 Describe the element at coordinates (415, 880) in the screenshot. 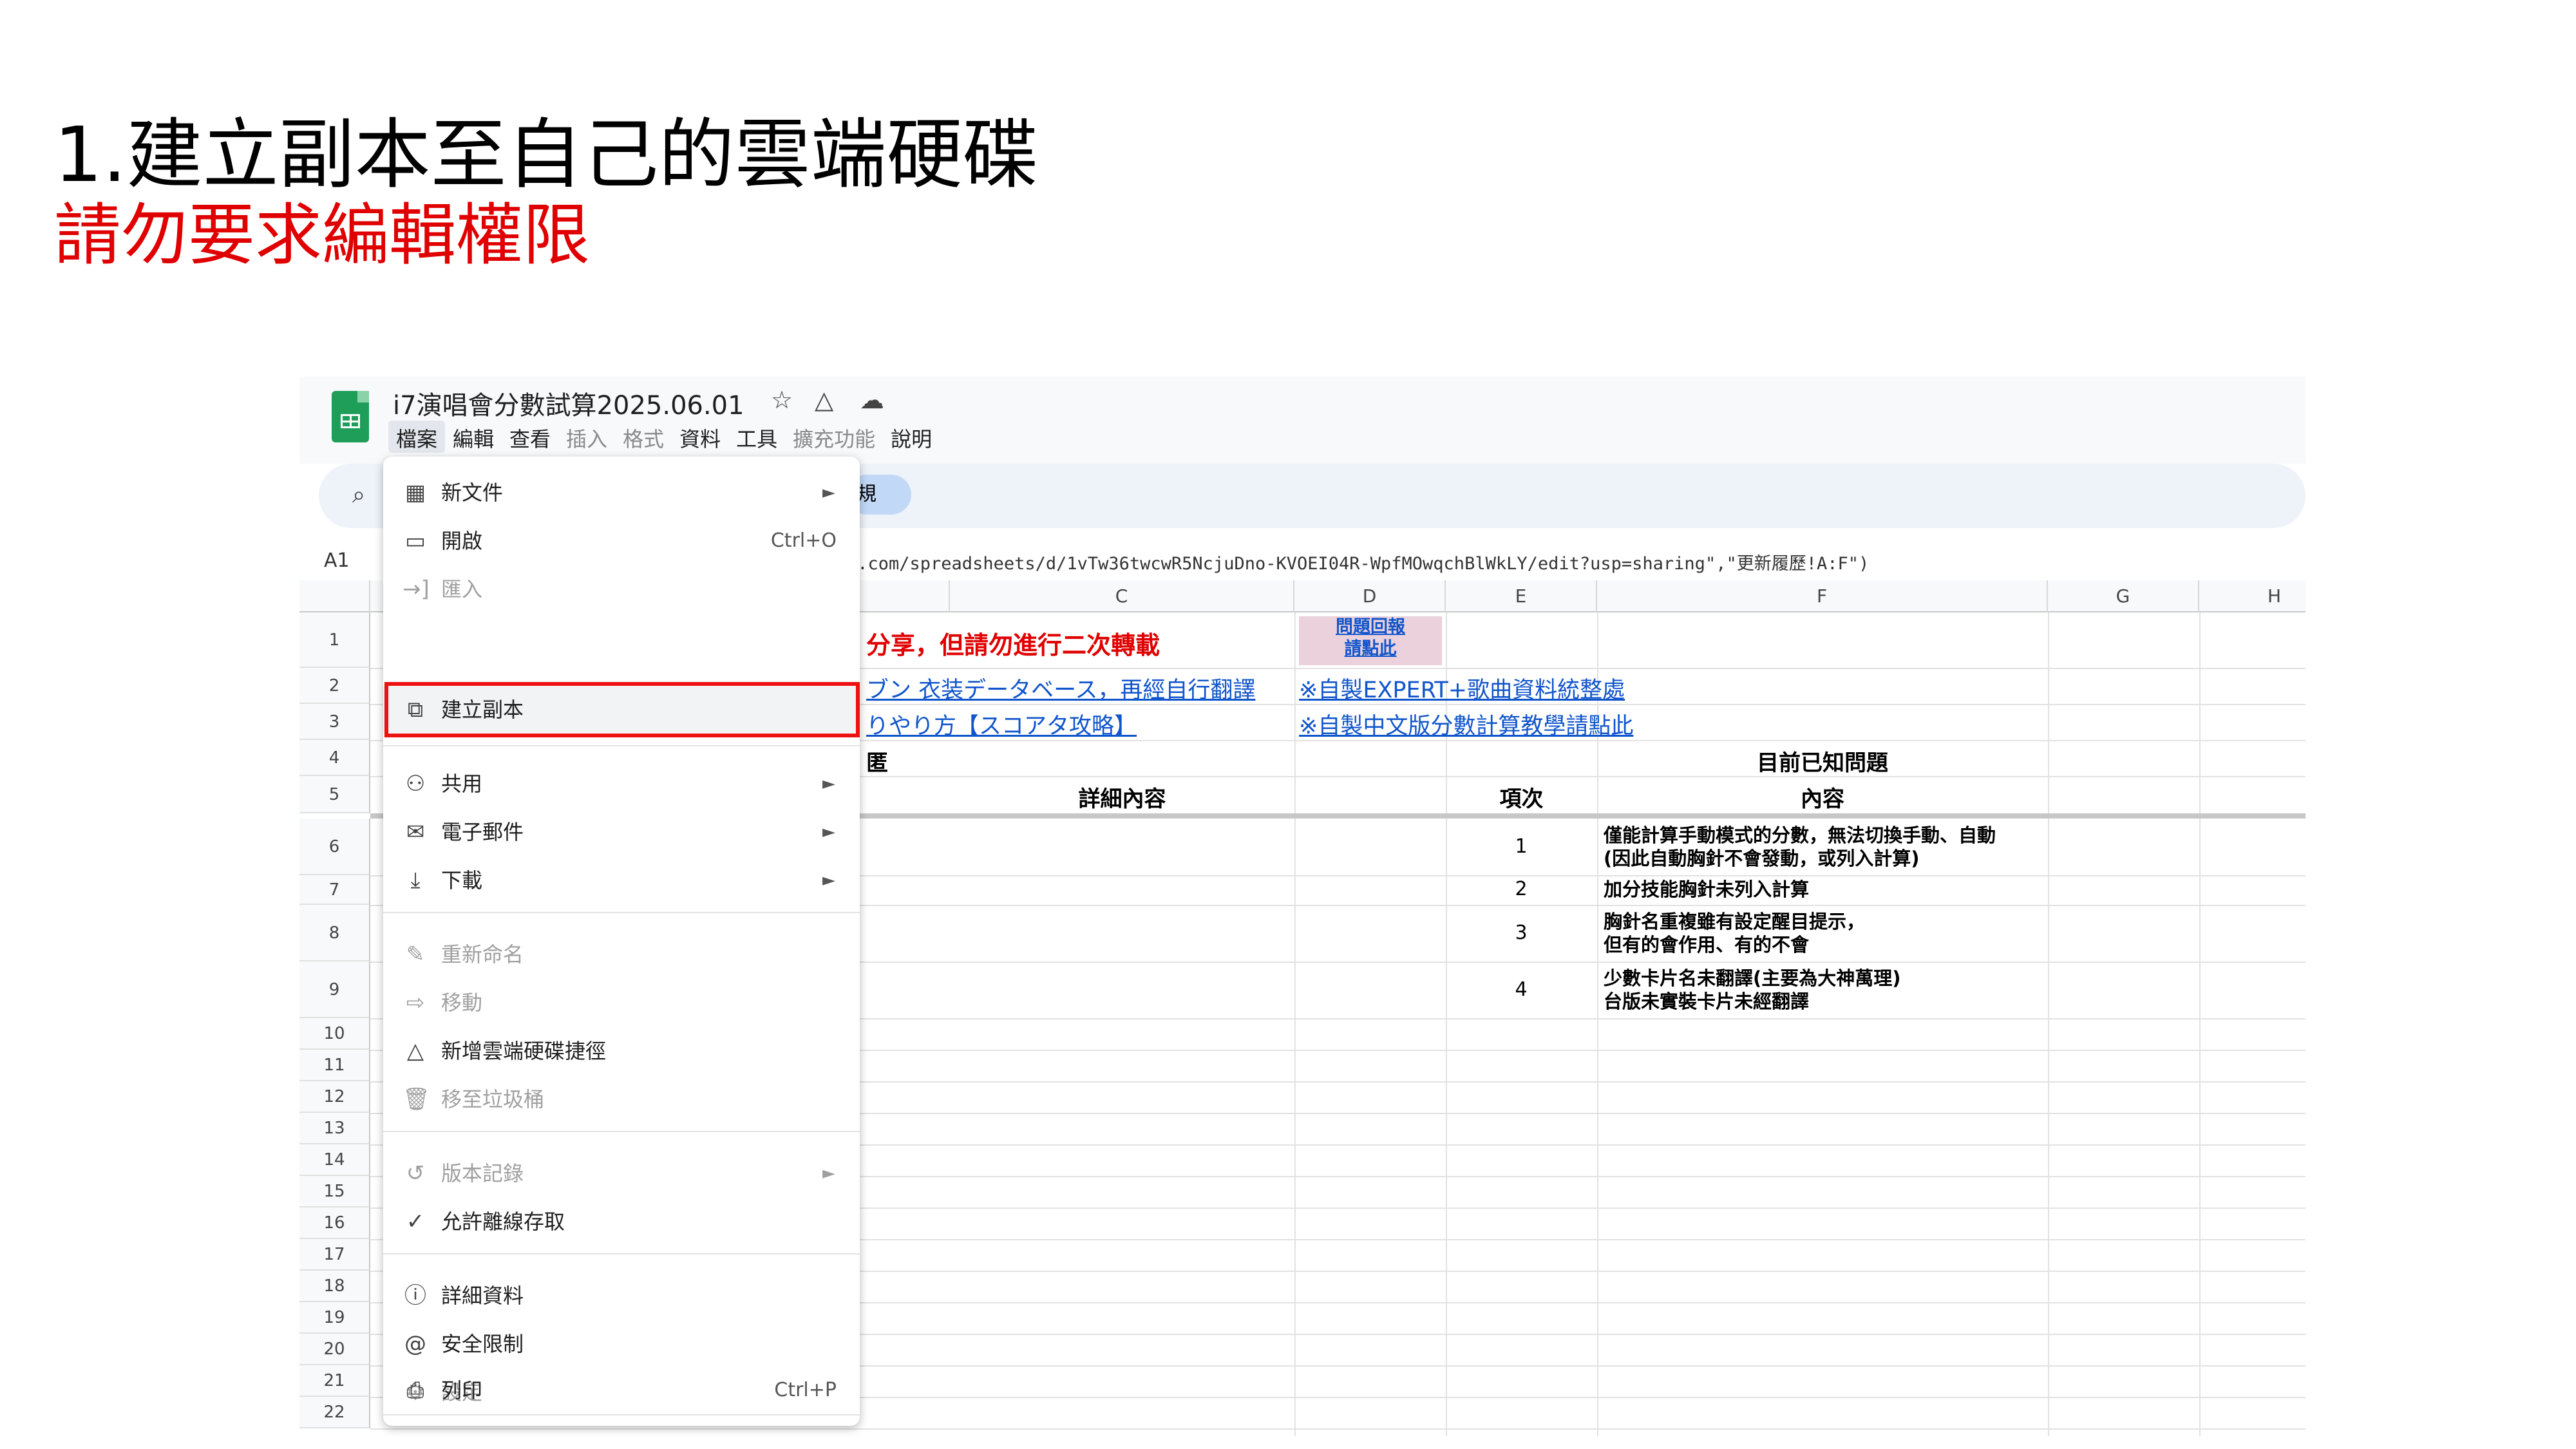

I see `download-icon: ⤓` at that location.